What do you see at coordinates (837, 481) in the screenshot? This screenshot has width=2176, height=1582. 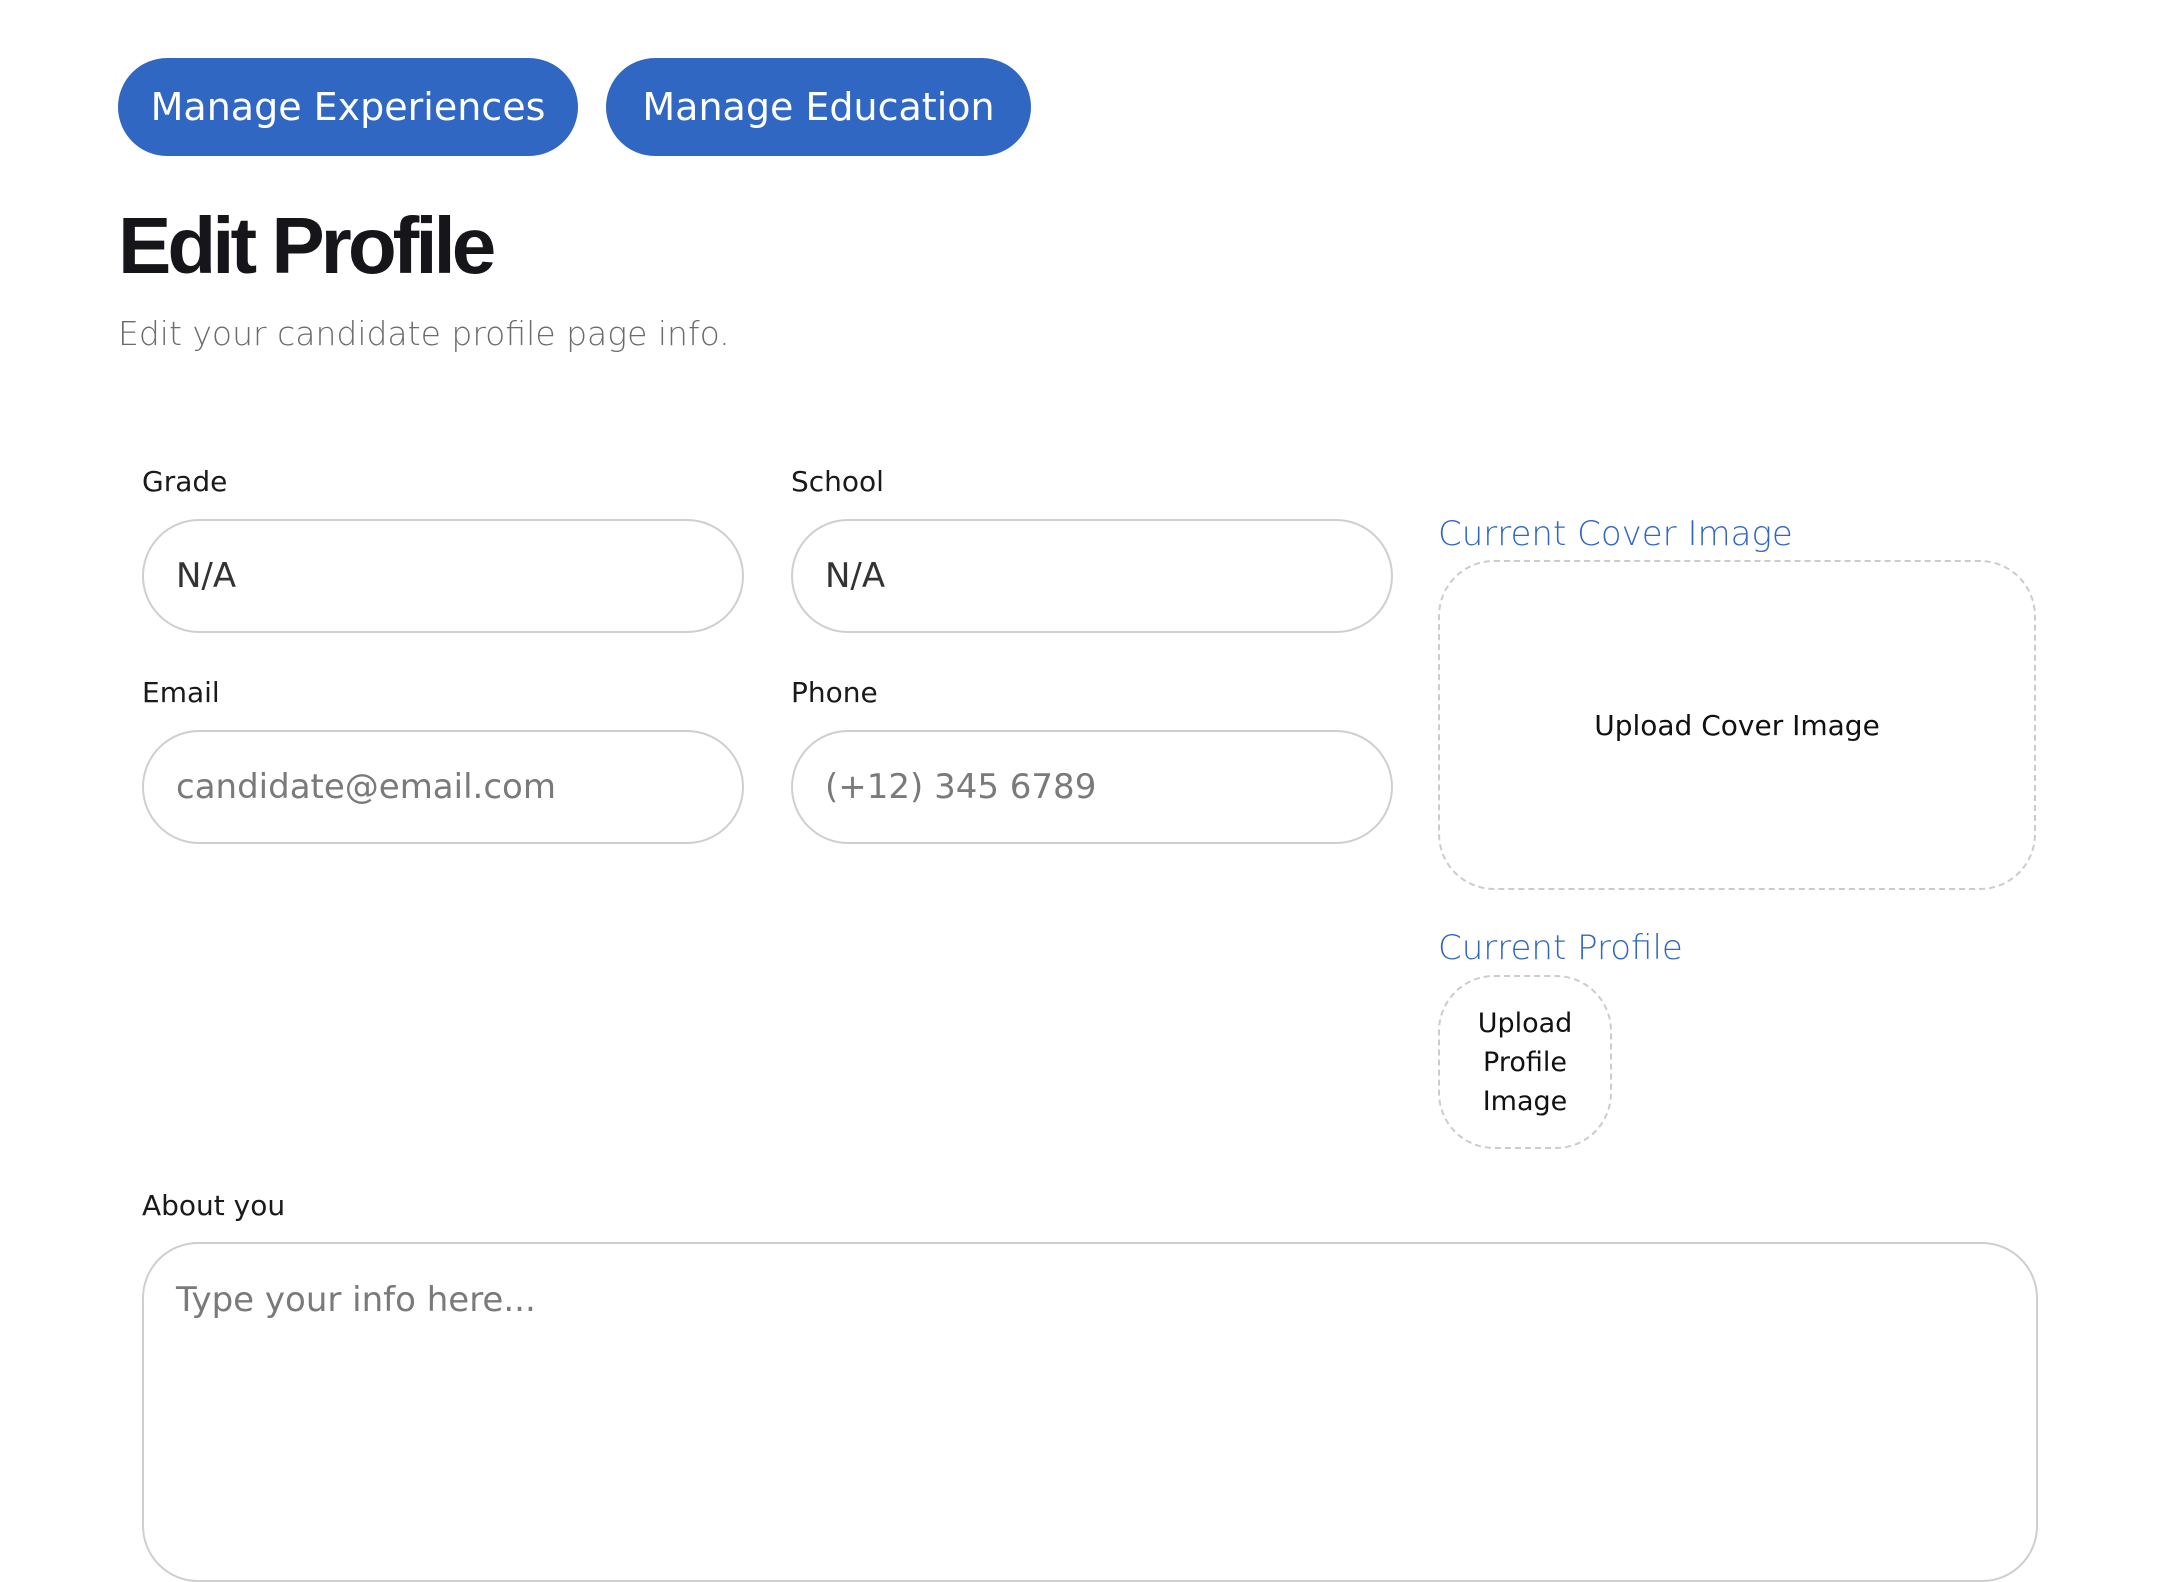 I see `school-label: School` at bounding box center [837, 481].